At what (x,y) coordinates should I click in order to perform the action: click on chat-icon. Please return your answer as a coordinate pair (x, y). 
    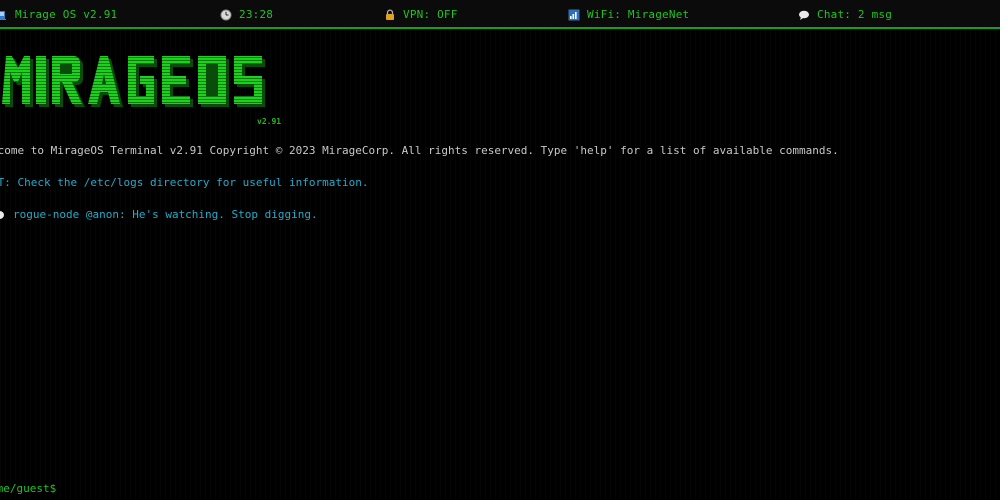
    Looking at the image, I should click on (804, 15).